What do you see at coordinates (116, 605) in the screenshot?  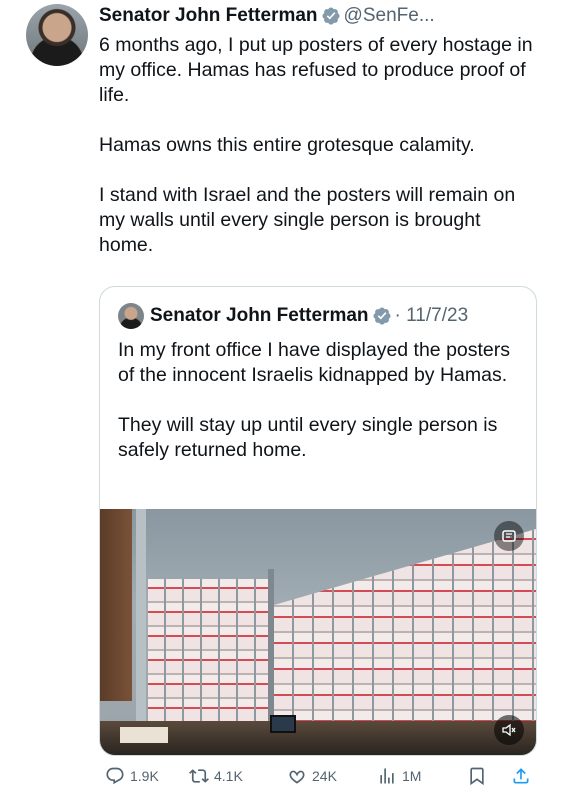 I see `office-door` at bounding box center [116, 605].